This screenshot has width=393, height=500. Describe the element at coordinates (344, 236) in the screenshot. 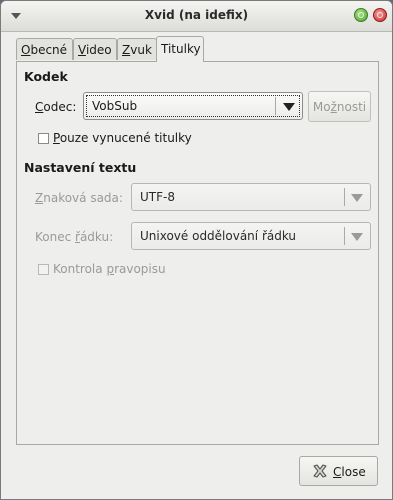

I see `line-ending-select-separator` at that location.